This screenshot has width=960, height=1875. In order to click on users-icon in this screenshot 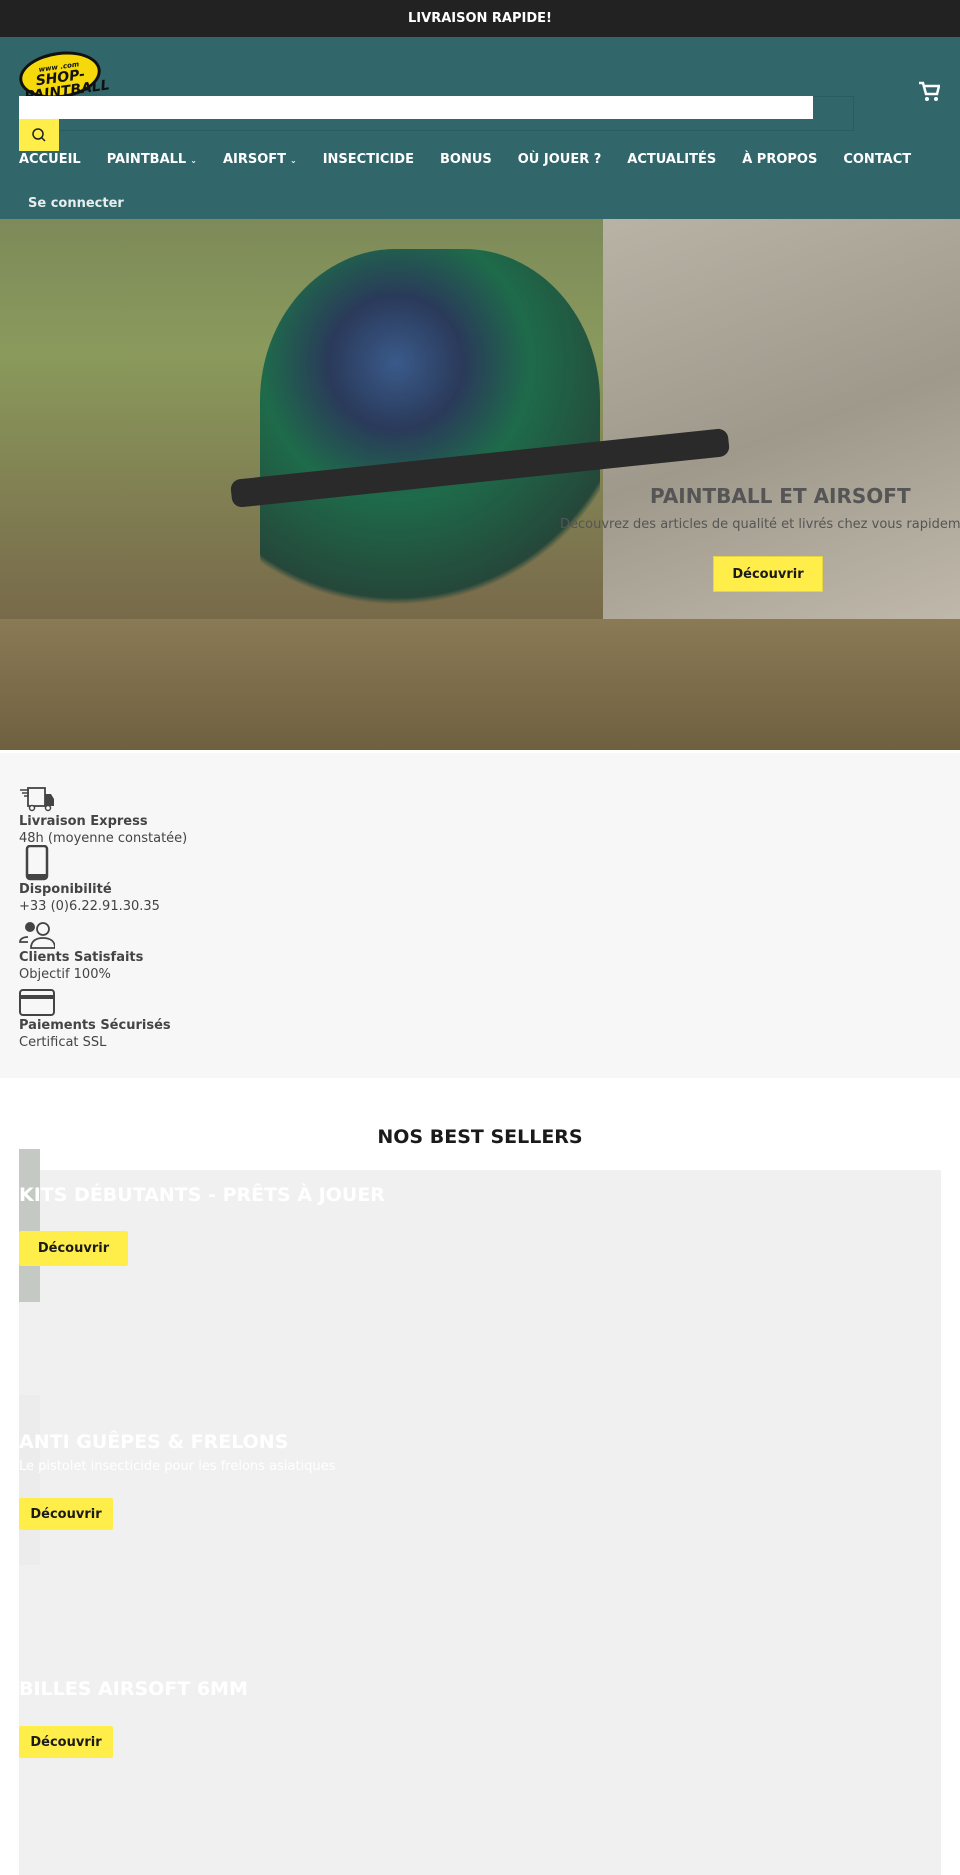, I will do `click(37, 935)`.